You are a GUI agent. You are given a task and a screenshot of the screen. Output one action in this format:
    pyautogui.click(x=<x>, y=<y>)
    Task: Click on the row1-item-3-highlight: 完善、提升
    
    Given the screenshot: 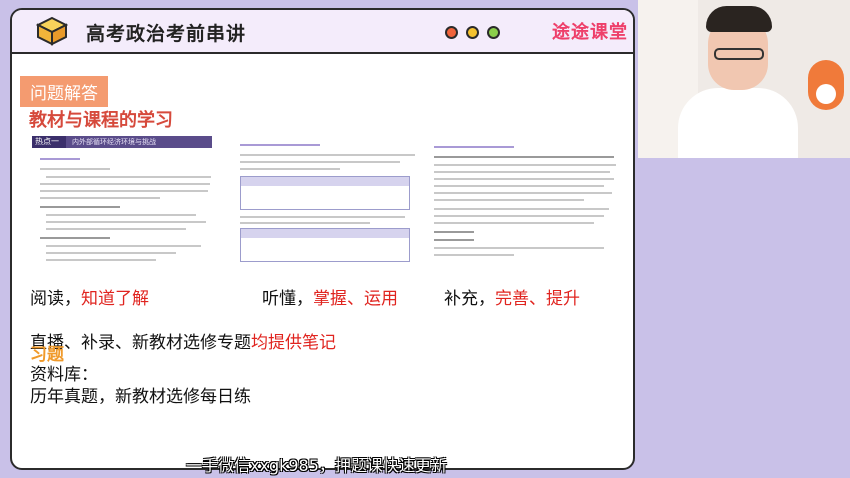 What is the action you would take?
    pyautogui.click(x=537, y=299)
    